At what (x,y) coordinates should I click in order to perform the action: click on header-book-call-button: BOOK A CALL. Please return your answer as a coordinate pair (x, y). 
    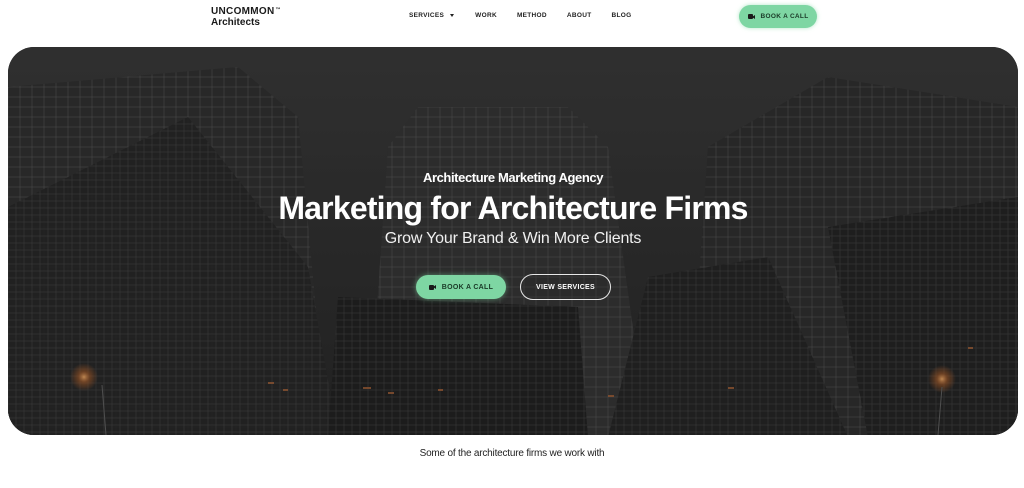
    Looking at the image, I should click on (778, 16).